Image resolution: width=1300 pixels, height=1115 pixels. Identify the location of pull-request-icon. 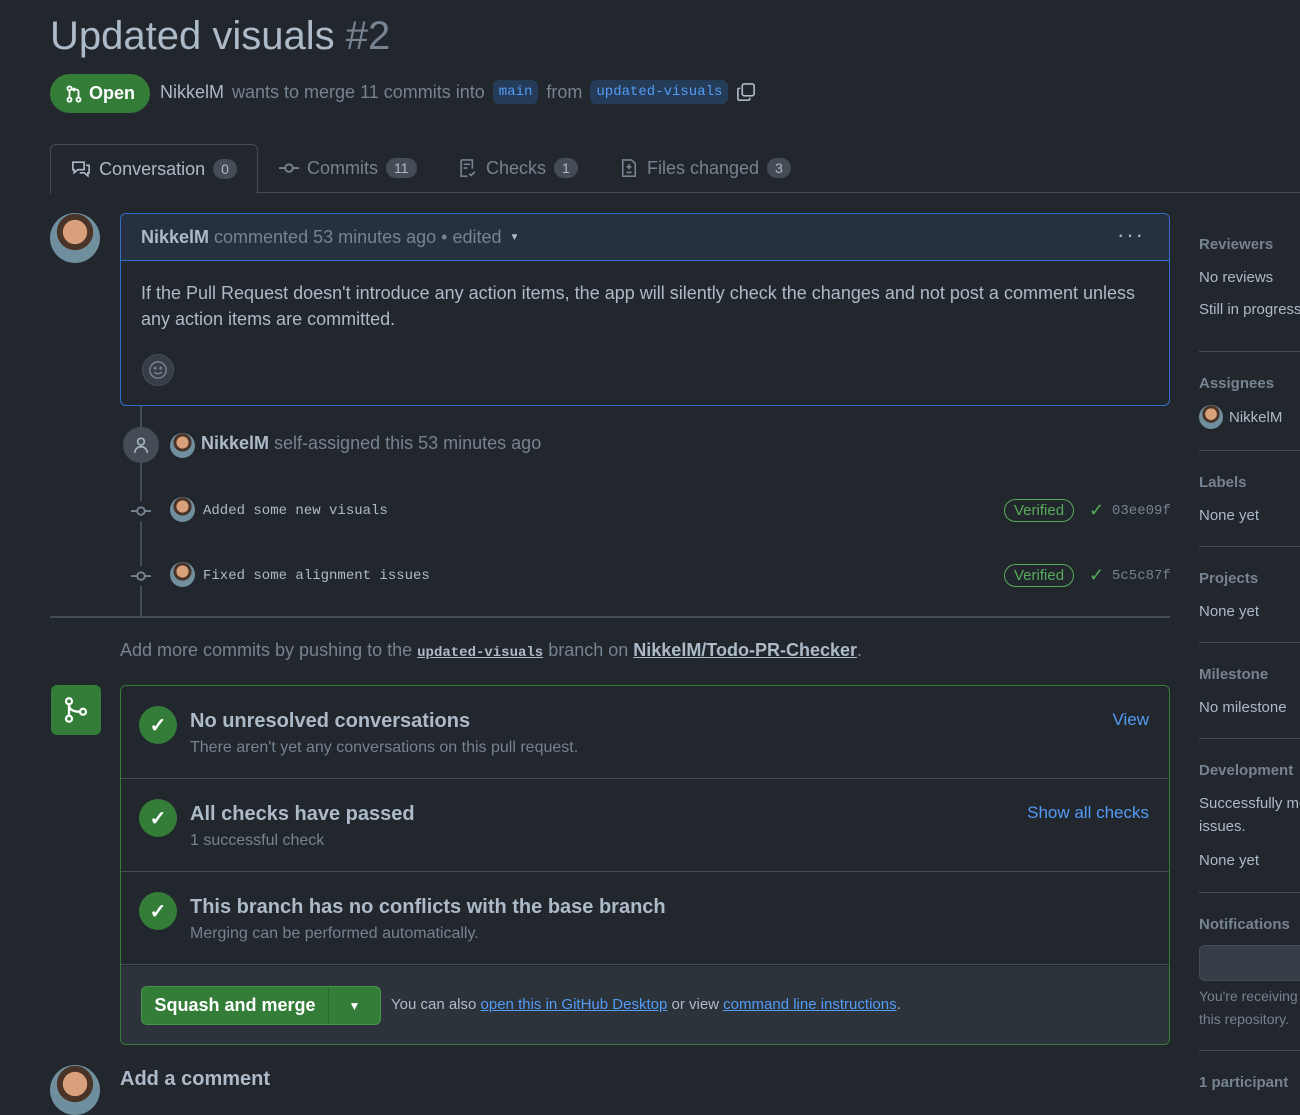
(74, 93).